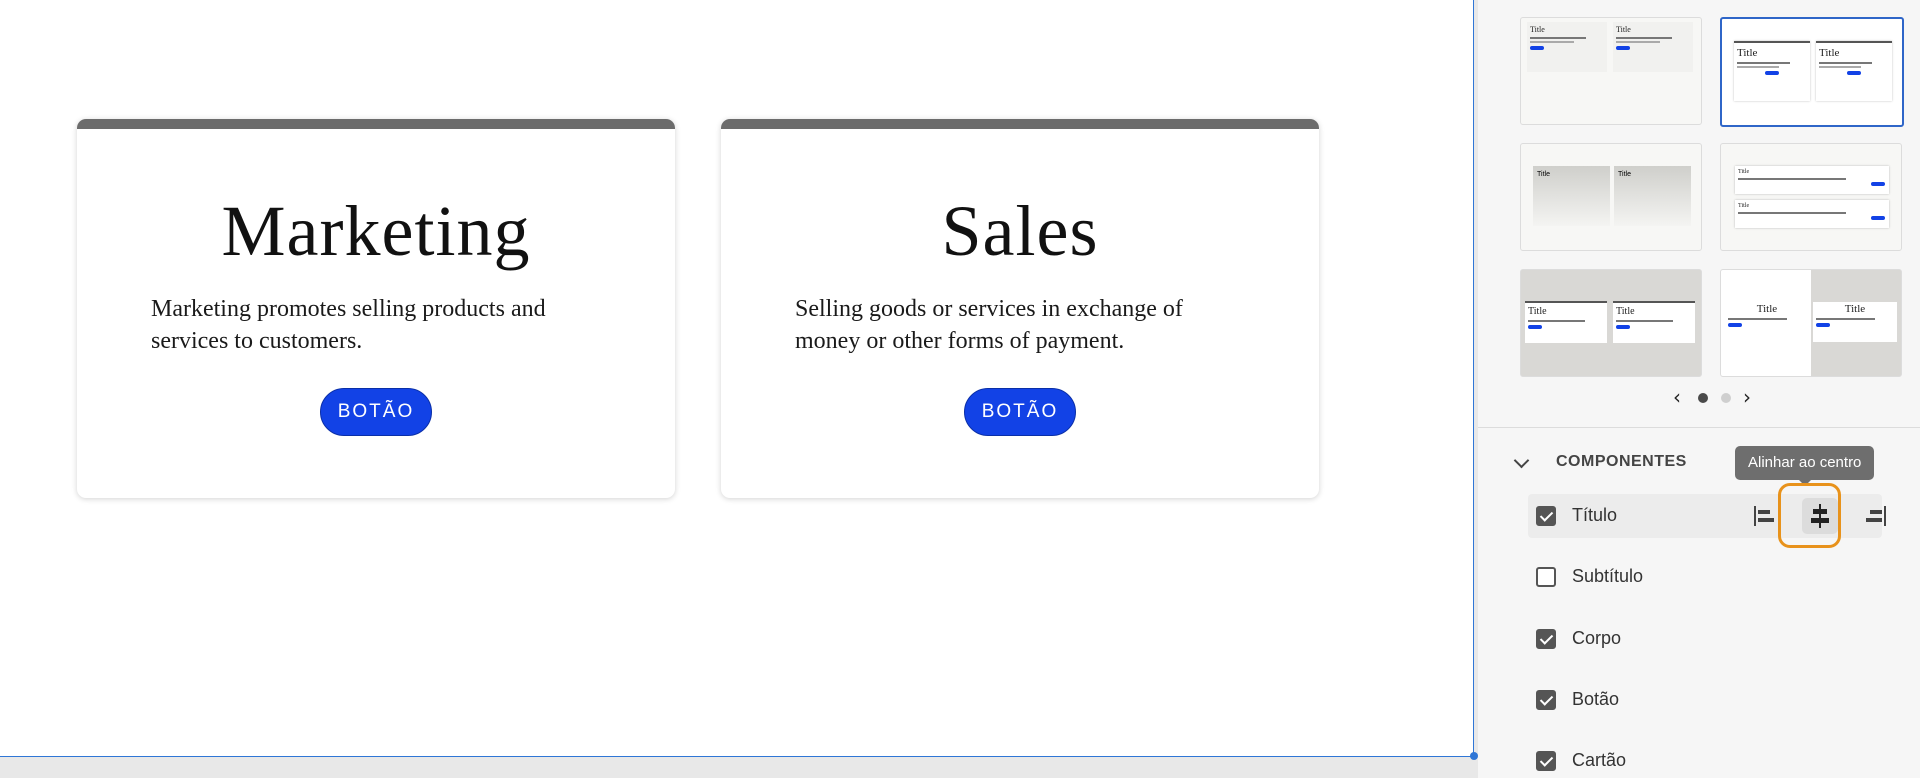 The height and width of the screenshot is (778, 1920). I want to click on layout-thumbnail-3: Title Title, so click(1611, 197).